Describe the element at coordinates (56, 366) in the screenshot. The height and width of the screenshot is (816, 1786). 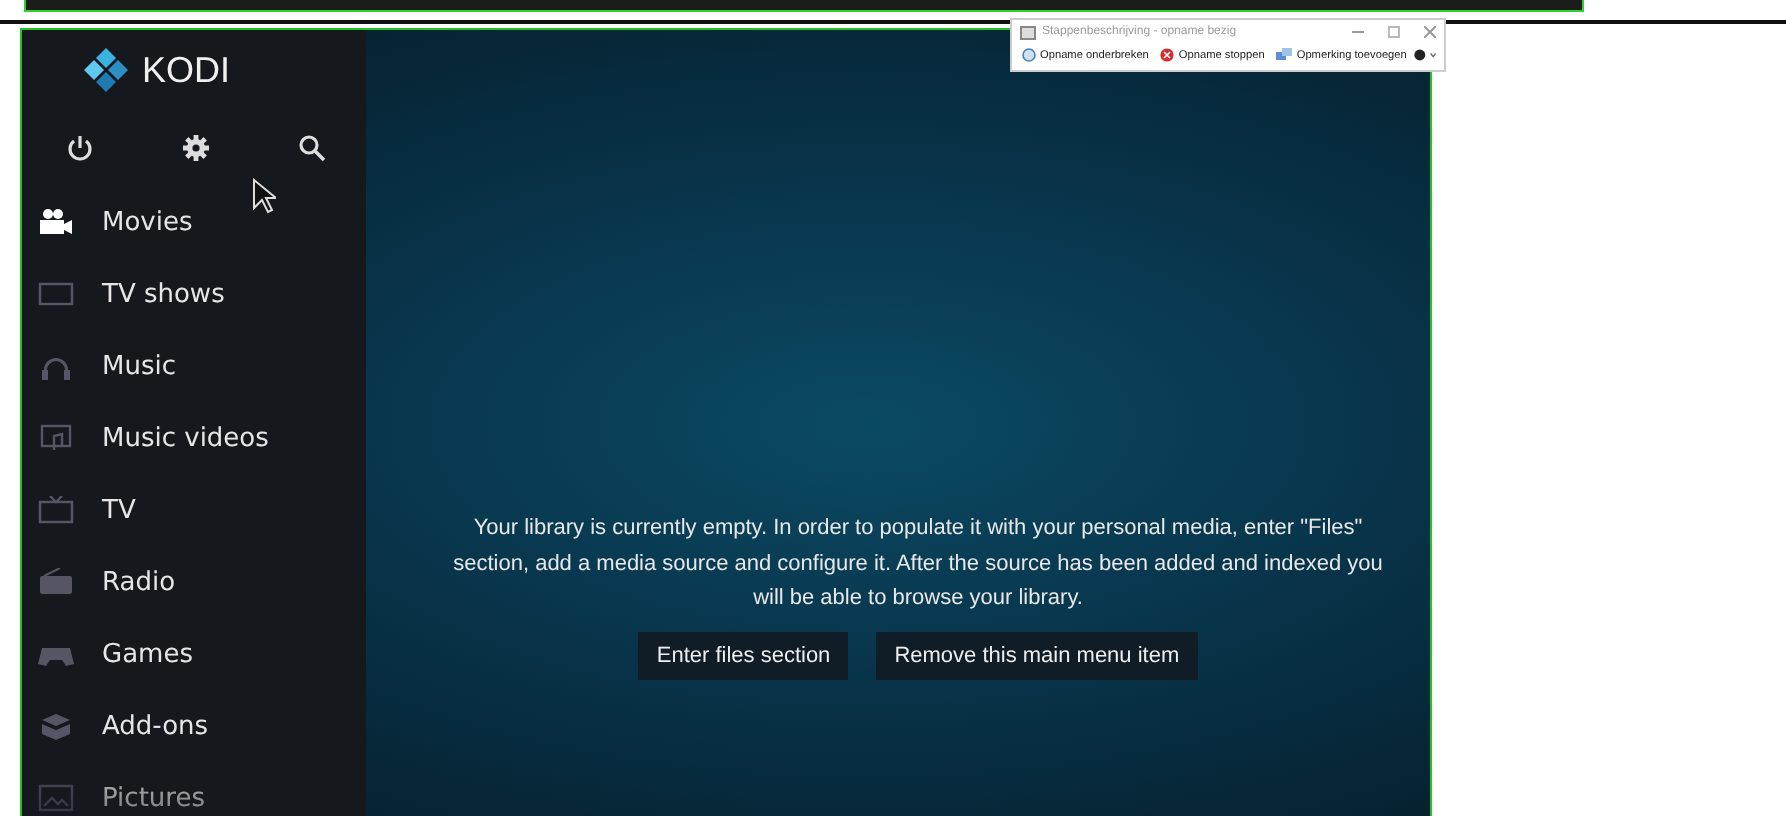
I see `headphones-icon` at that location.